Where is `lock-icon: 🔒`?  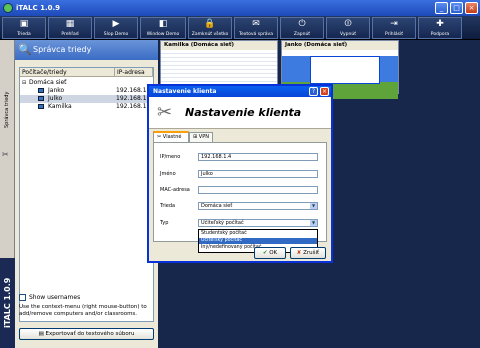 lock-icon: 🔒 is located at coordinates (210, 24).